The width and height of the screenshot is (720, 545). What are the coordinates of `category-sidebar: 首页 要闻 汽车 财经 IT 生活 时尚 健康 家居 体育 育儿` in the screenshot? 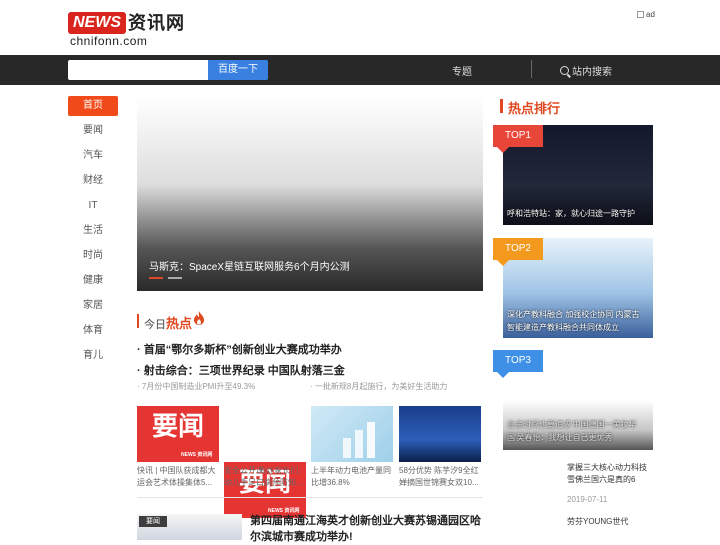 It's located at (93, 233).